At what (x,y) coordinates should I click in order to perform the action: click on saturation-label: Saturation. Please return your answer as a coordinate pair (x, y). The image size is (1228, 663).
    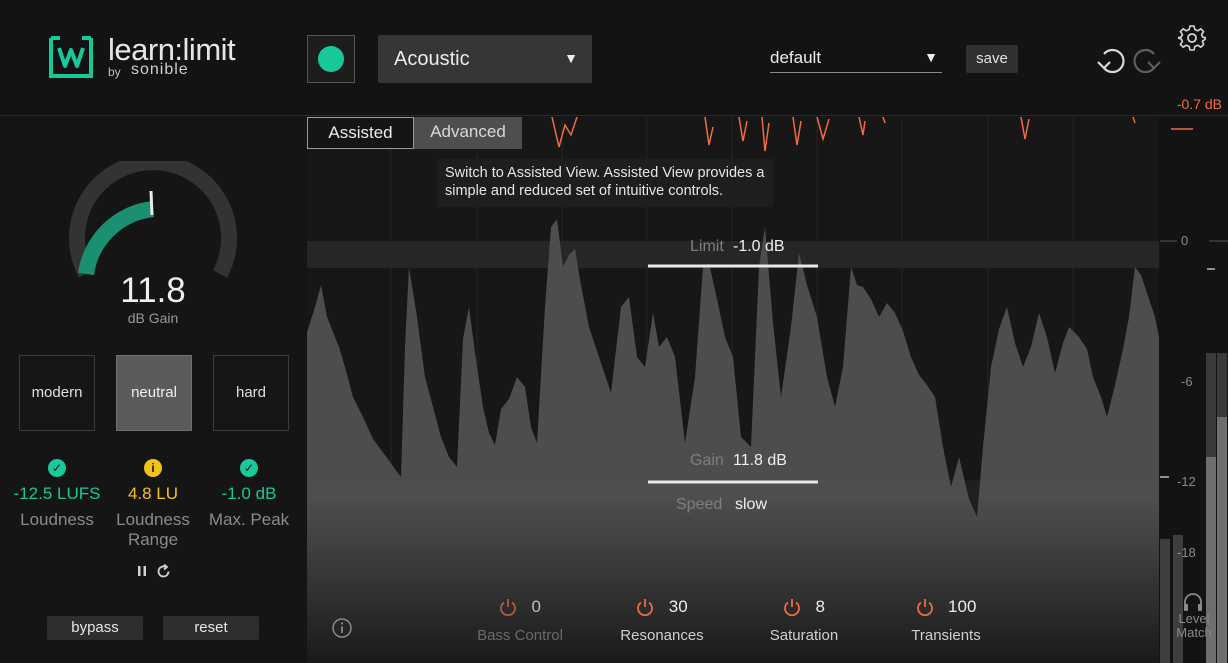
    Looking at the image, I should click on (804, 635).